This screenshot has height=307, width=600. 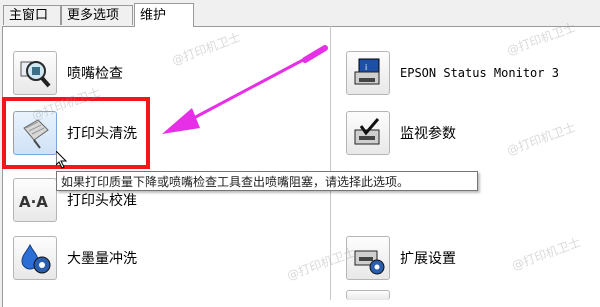 I want to click on monitoring-preferences-item: 监视参数, so click(x=401, y=133).